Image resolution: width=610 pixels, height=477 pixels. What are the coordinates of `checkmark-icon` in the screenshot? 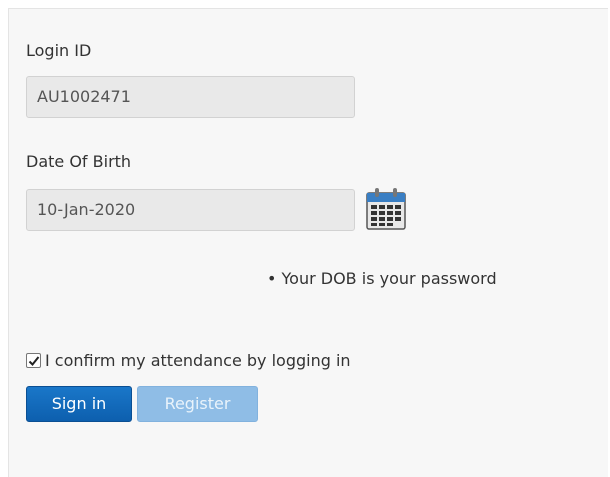 It's located at (34, 361).